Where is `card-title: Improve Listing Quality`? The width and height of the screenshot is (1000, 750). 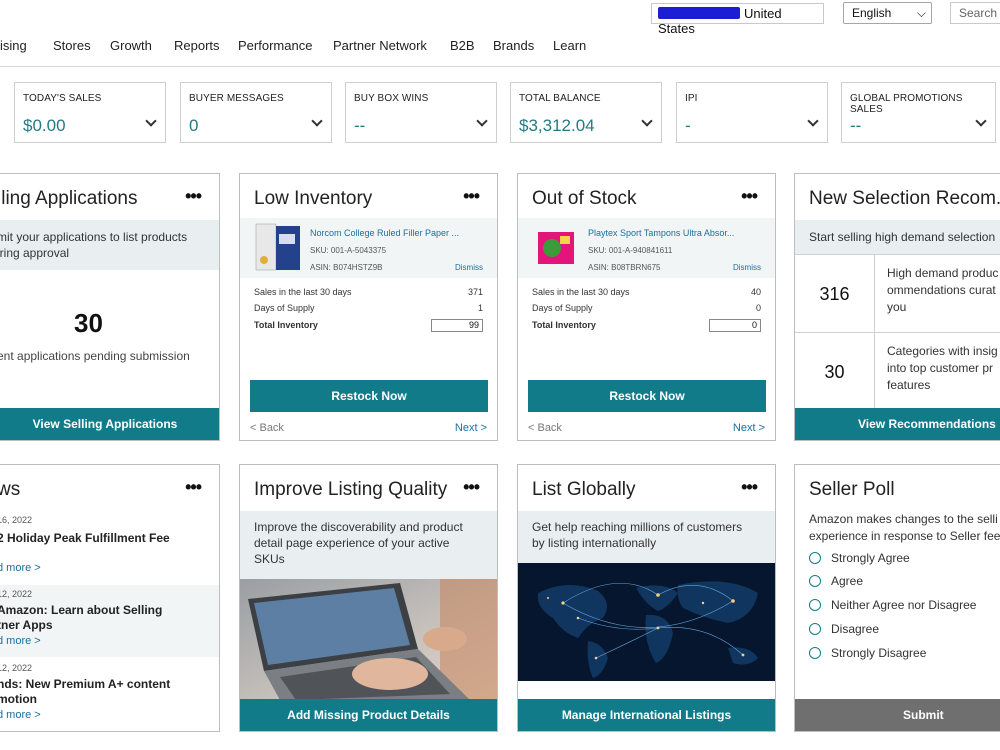 card-title: Improve Listing Quality is located at coordinates (351, 489).